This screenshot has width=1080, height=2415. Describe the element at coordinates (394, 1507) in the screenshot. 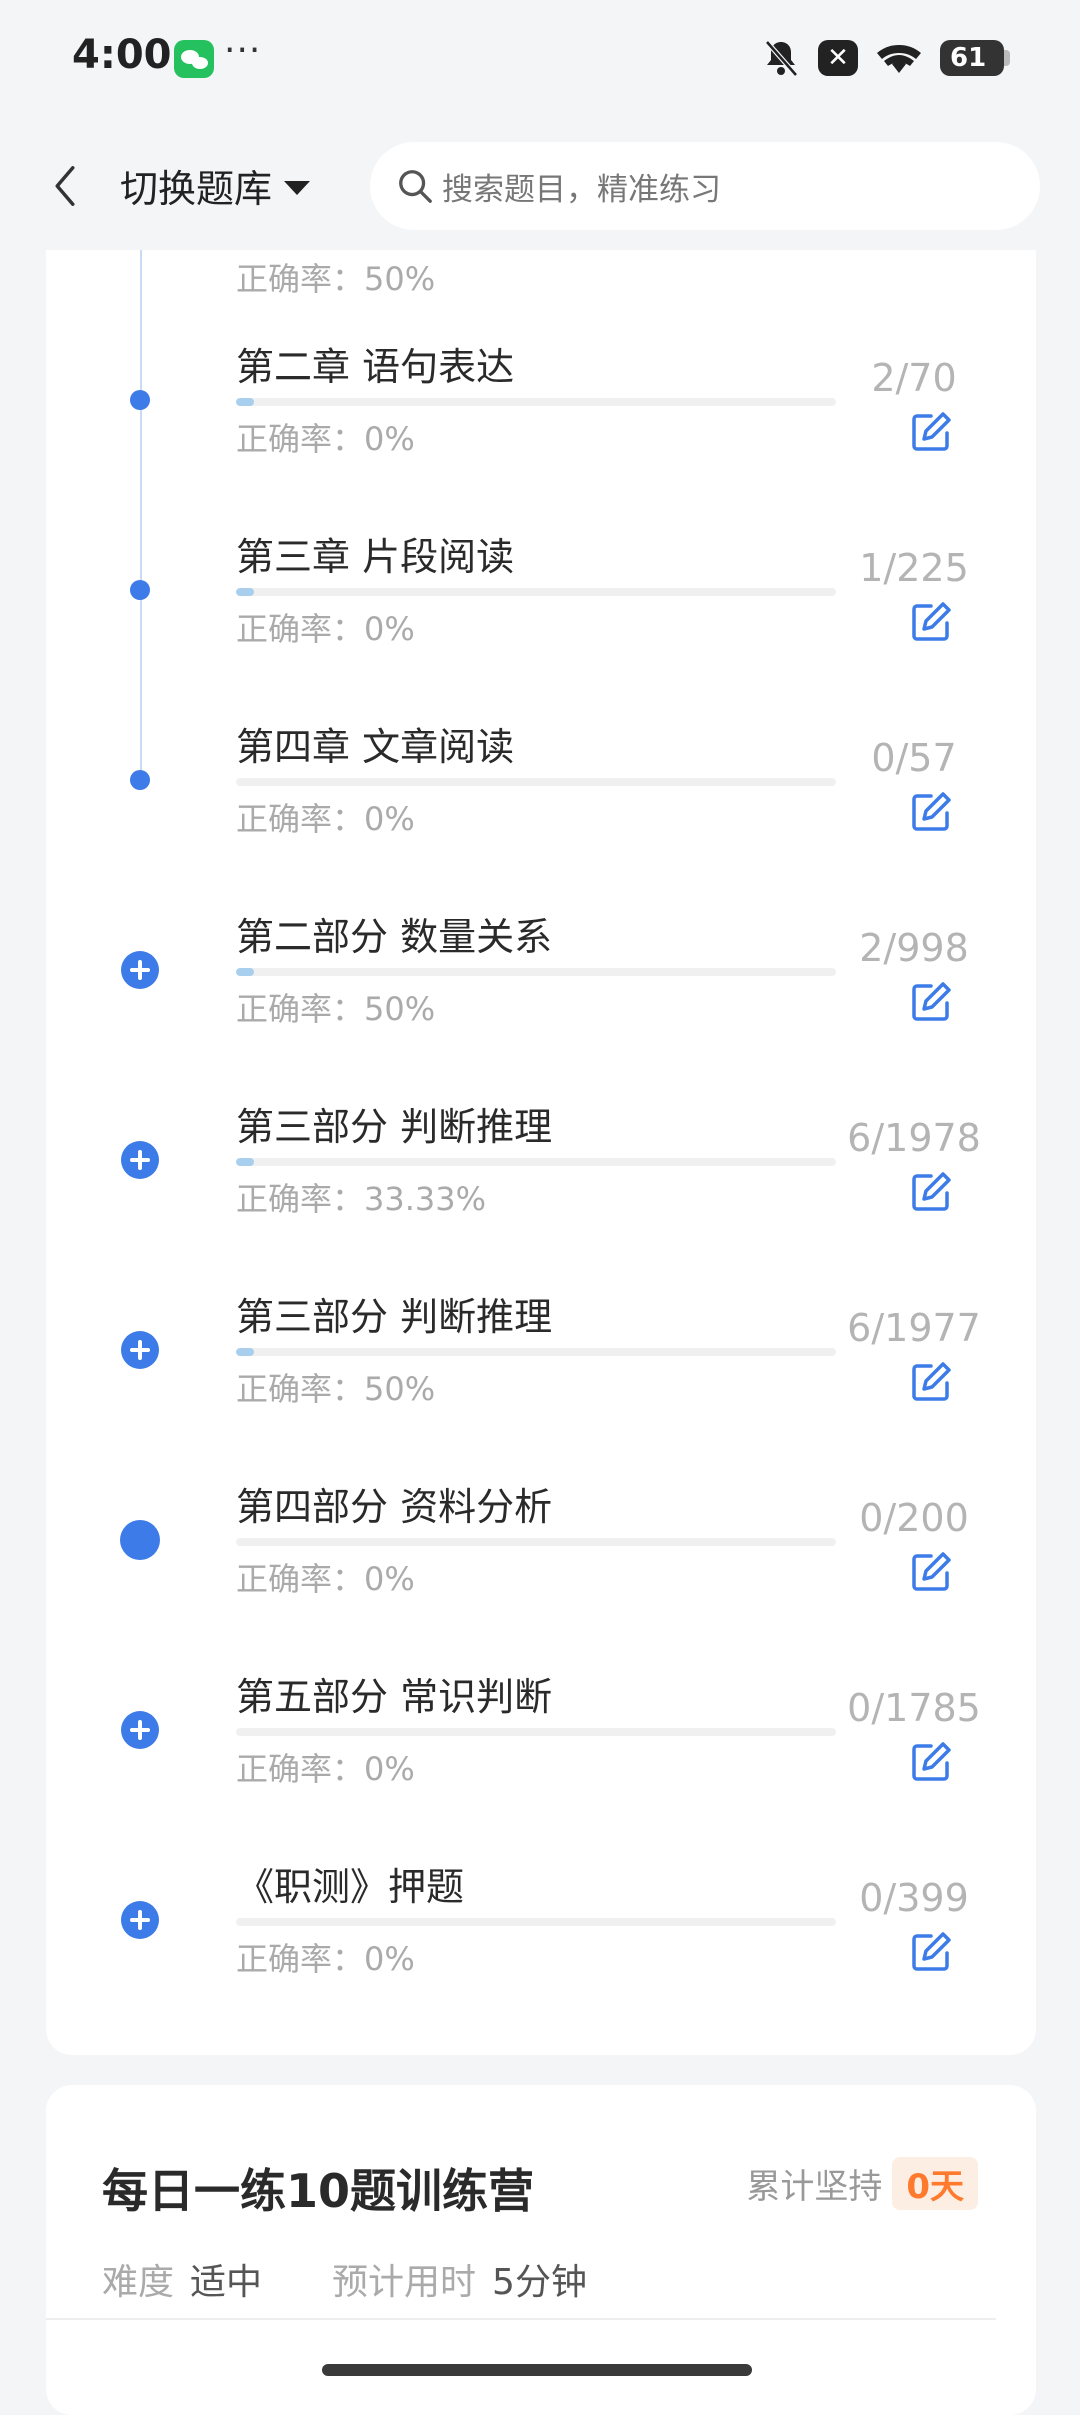

I see `chapter-title: 第四部分 资料分析` at that location.